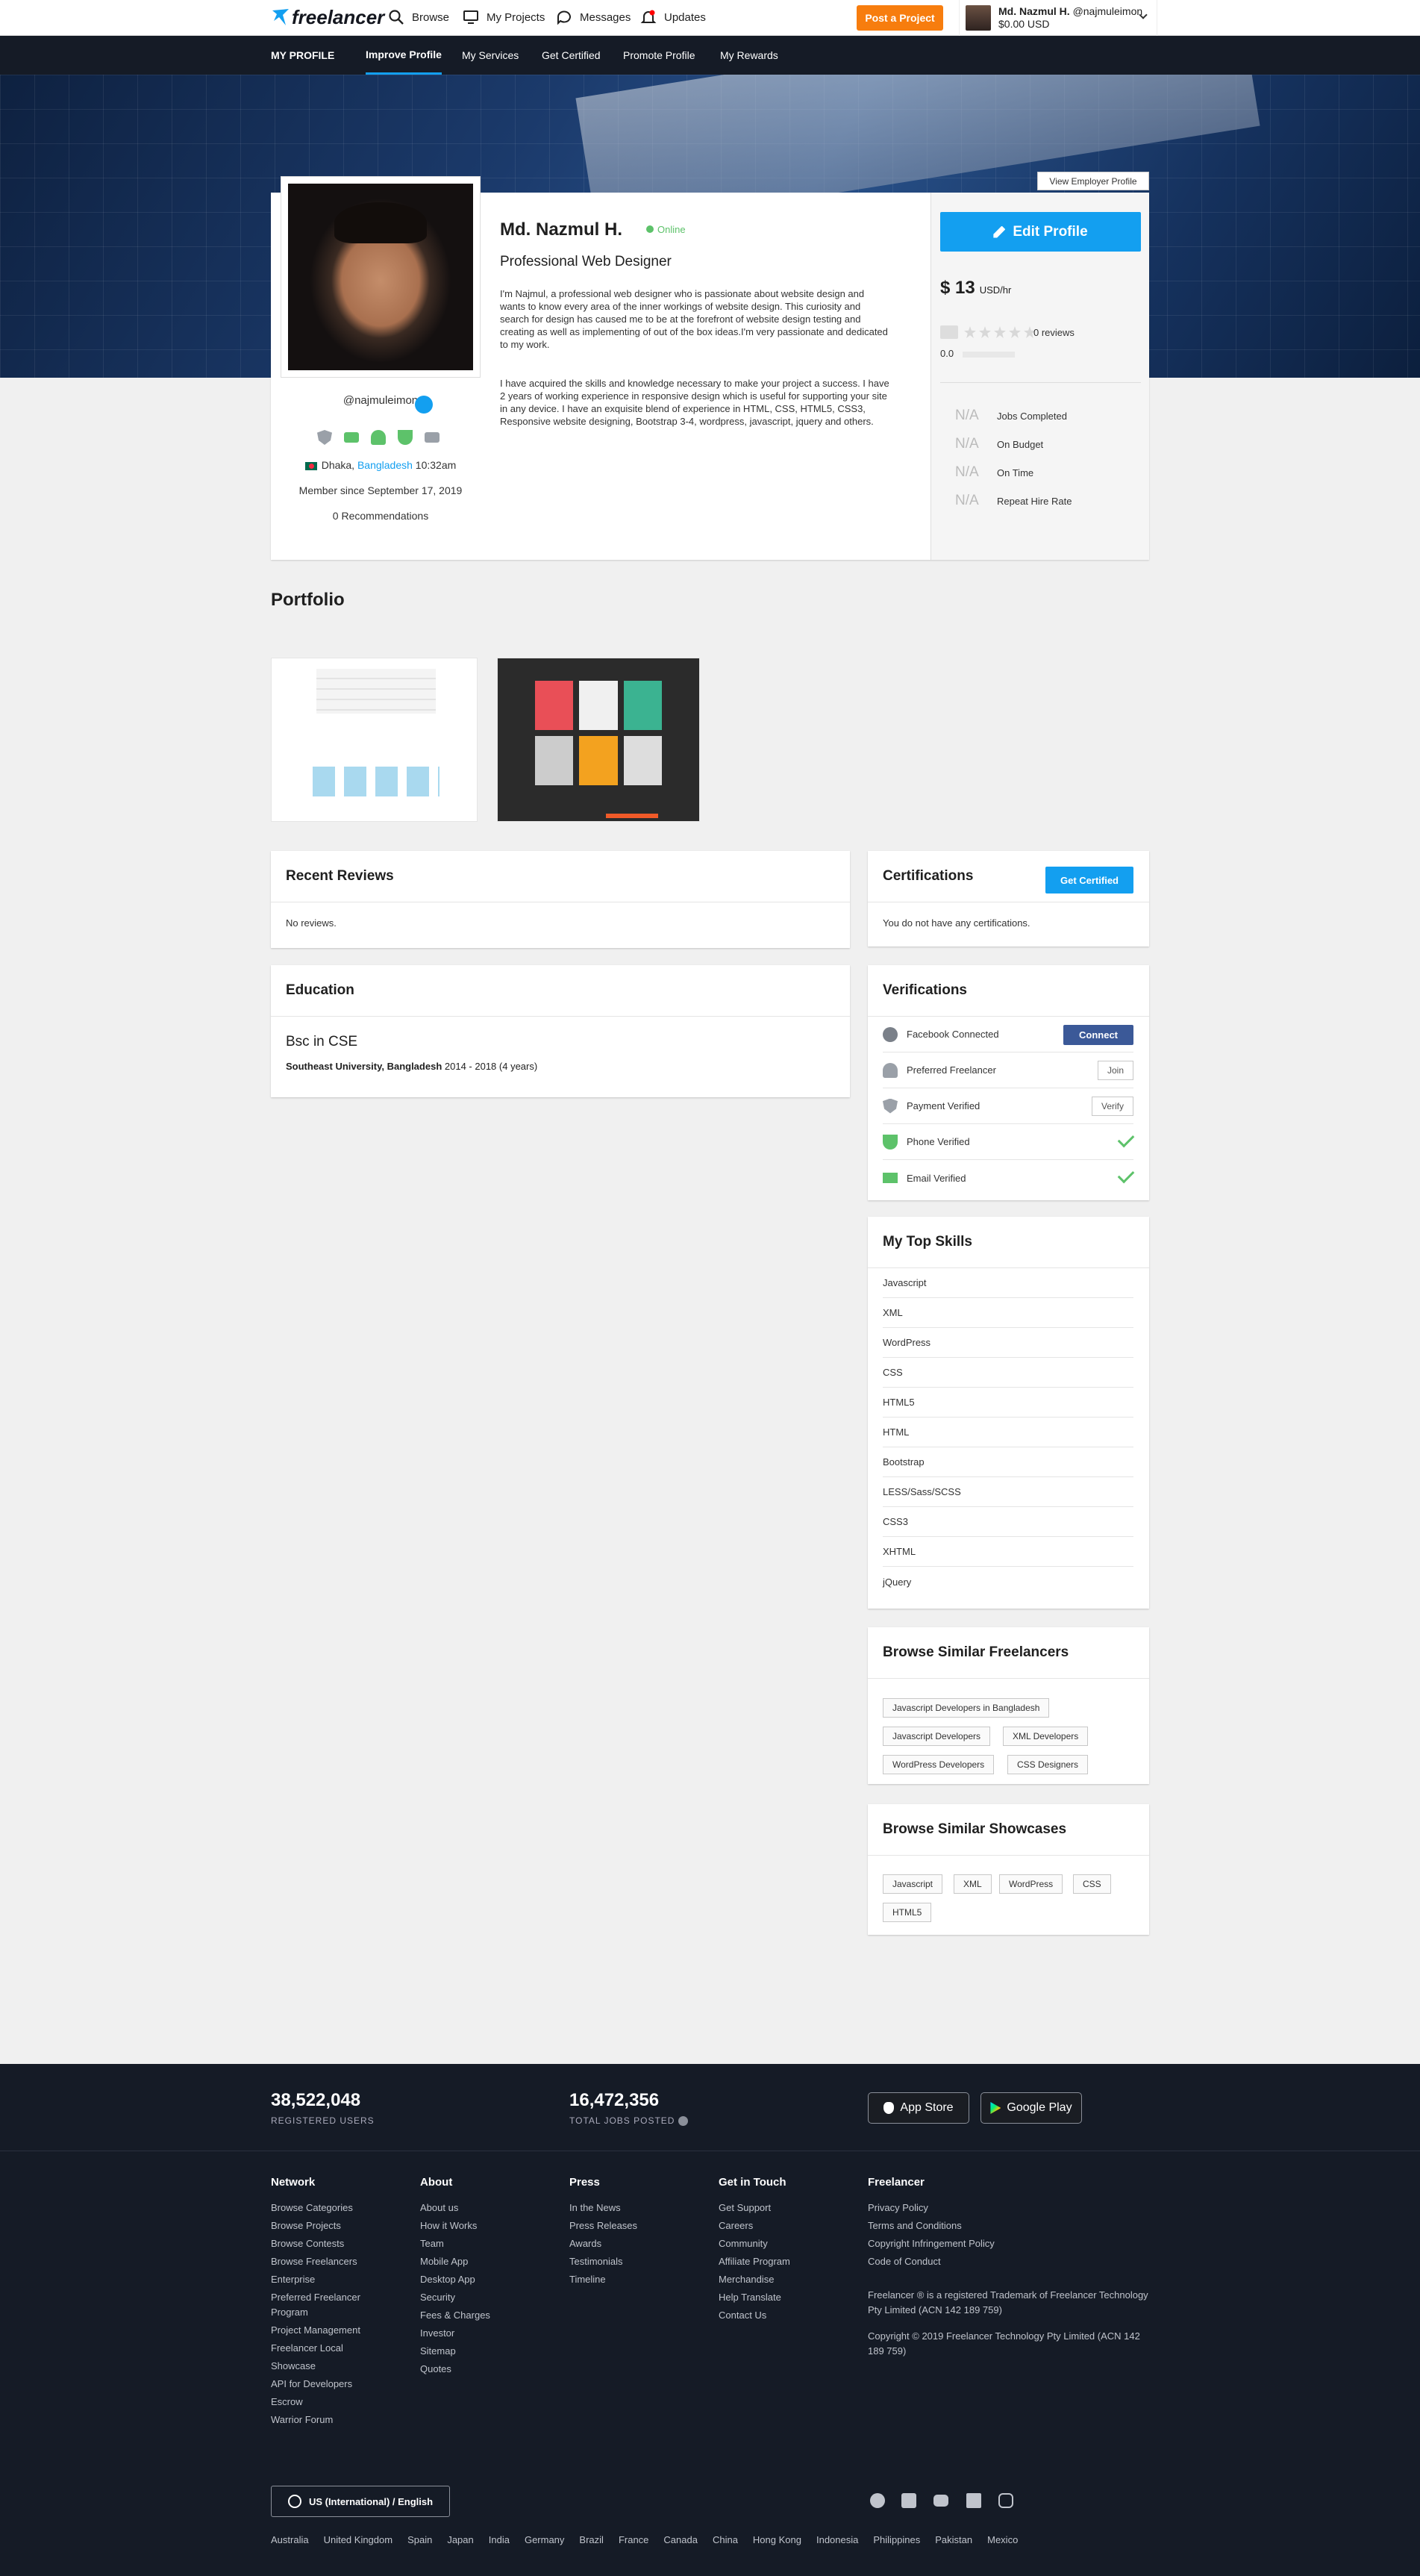 The image size is (1420, 2576). What do you see at coordinates (572, 55) in the screenshot?
I see `tab-get-certified: Get Certified` at bounding box center [572, 55].